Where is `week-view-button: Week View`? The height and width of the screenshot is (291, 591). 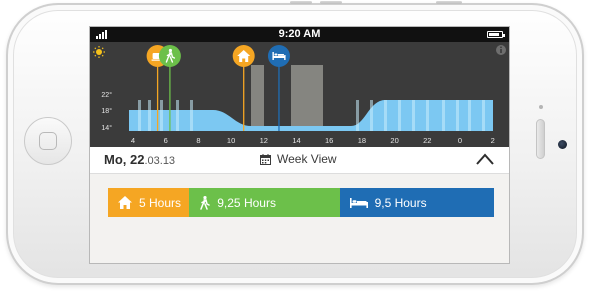 week-view-button: Week View is located at coordinates (298, 159).